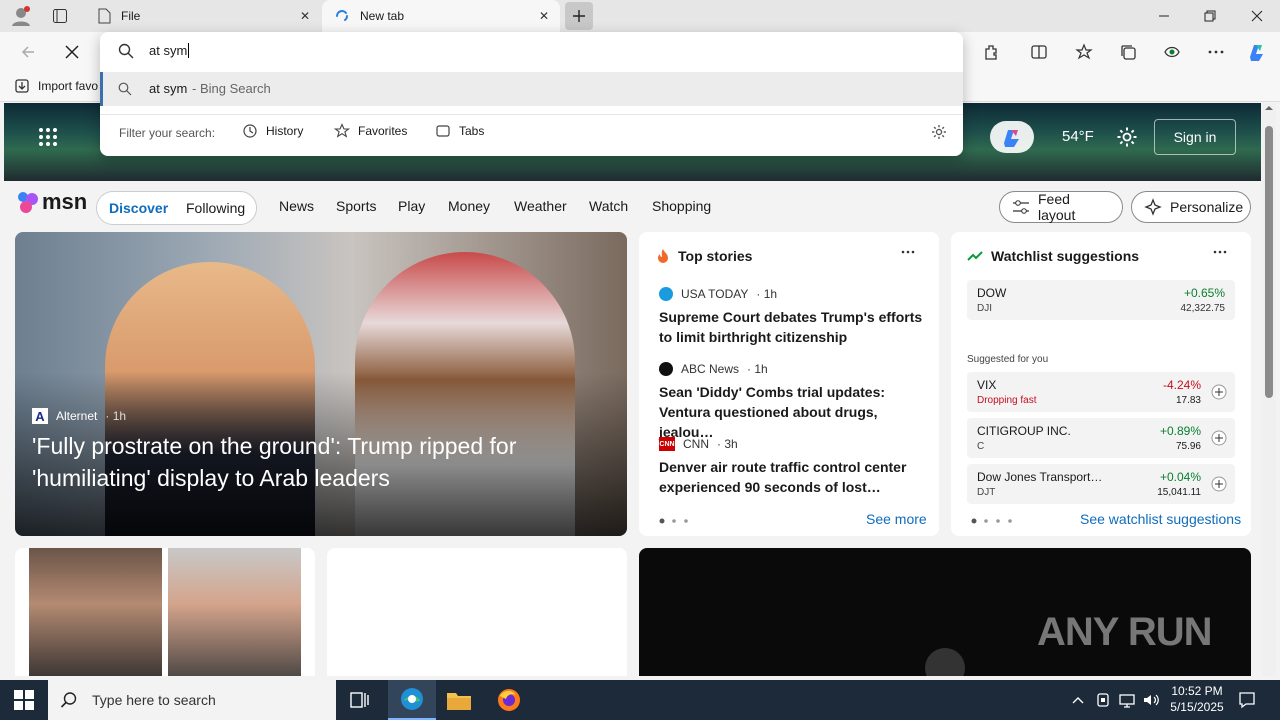  What do you see at coordinates (1216, 52) in the screenshot?
I see `more-options-icon` at bounding box center [1216, 52].